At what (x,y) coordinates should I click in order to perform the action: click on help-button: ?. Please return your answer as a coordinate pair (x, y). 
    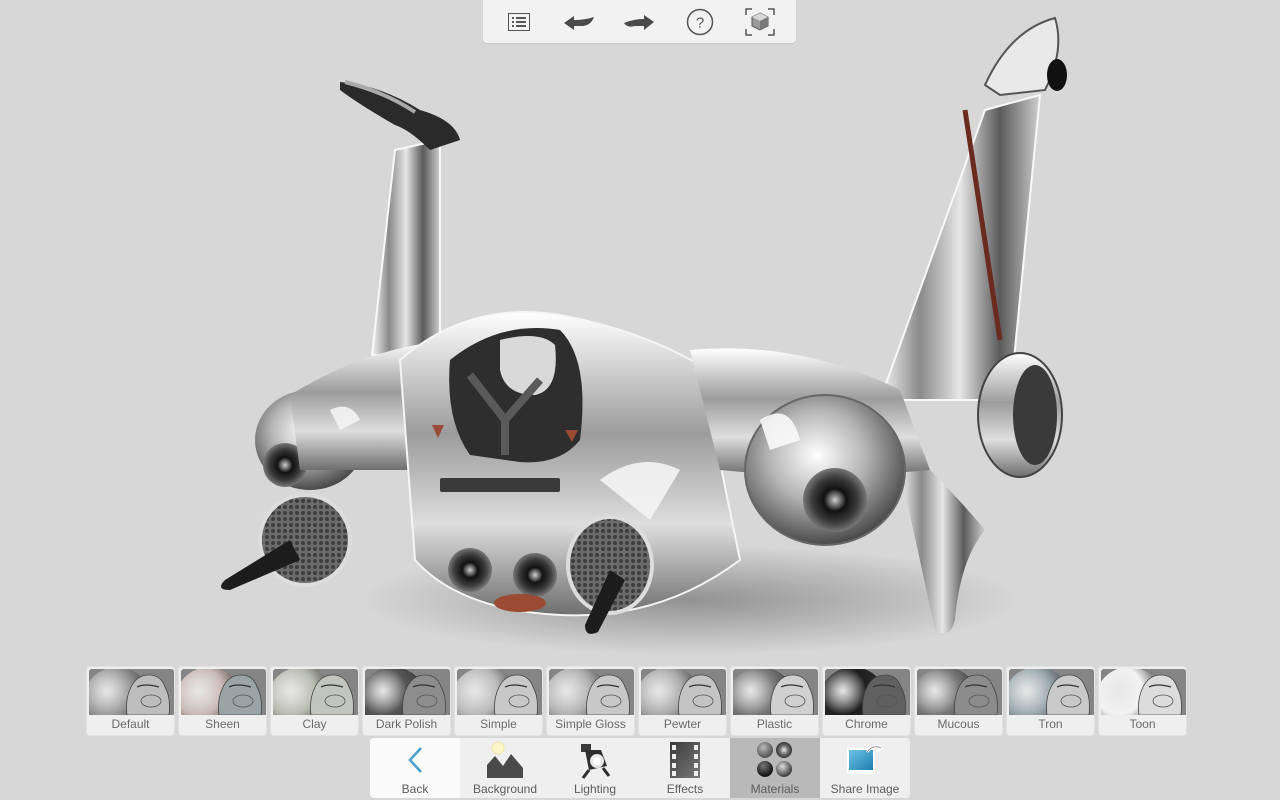
    Looking at the image, I should click on (700, 22).